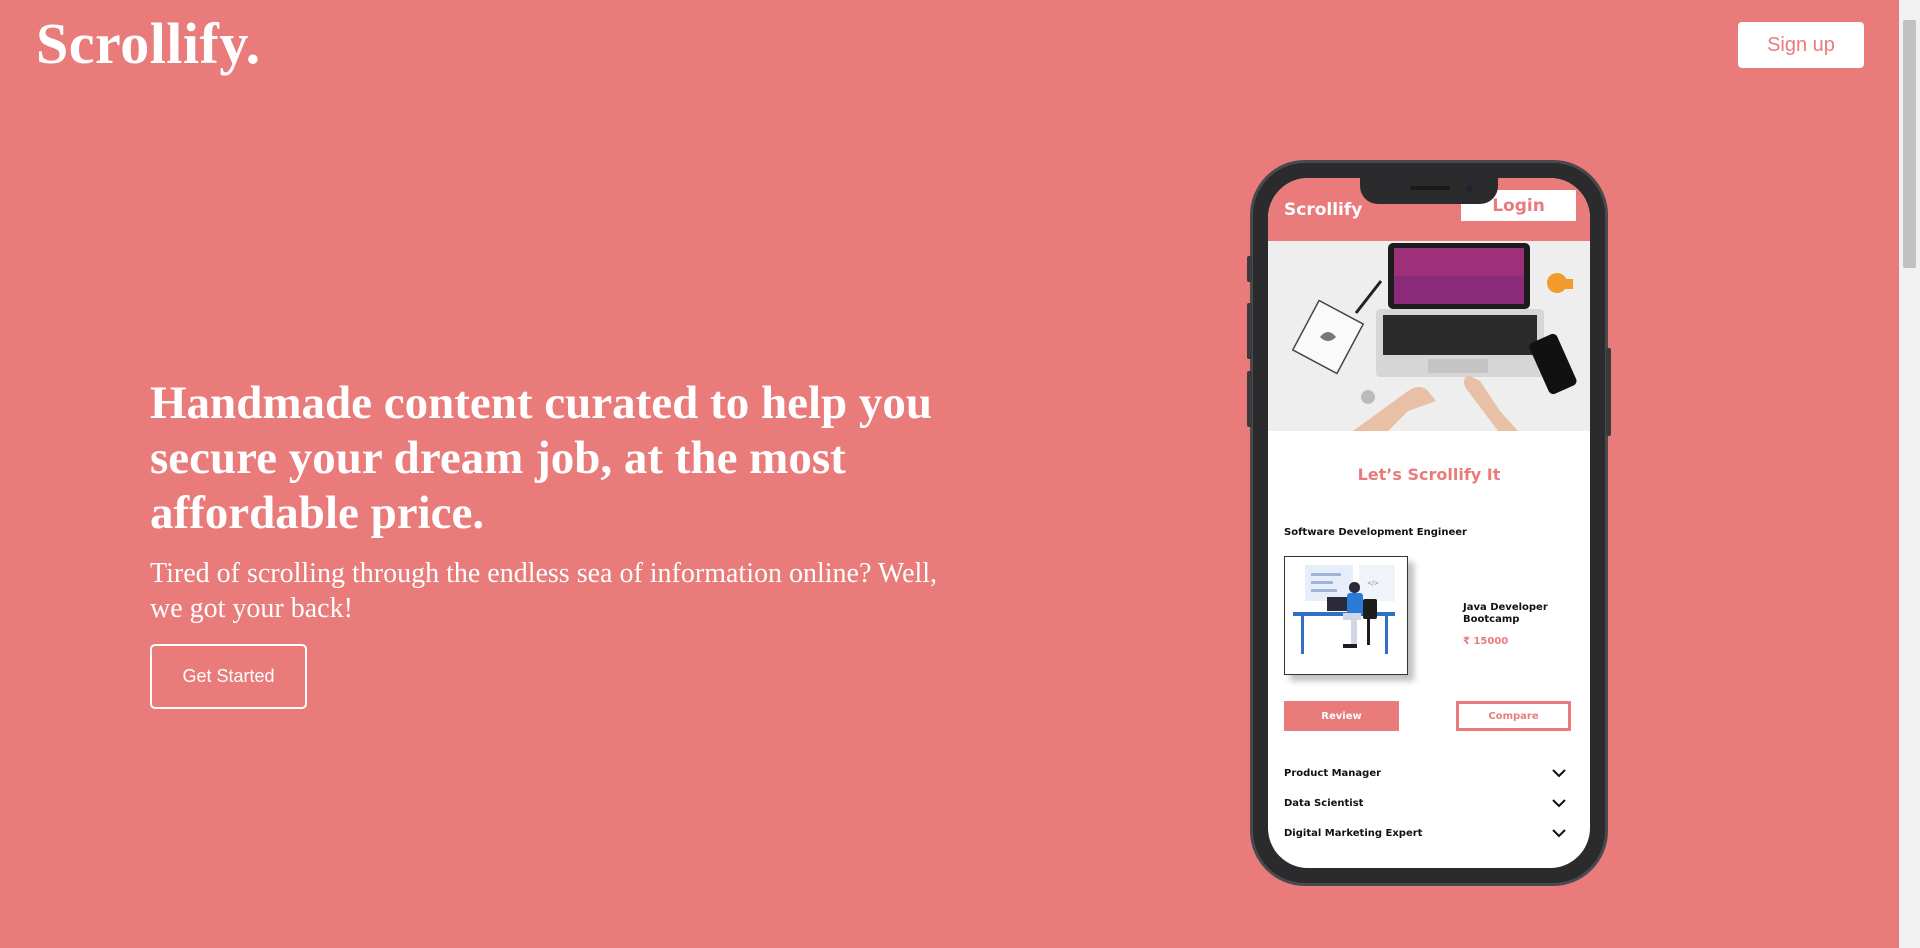 The height and width of the screenshot is (948, 1920). Describe the element at coordinates (1469, 188) in the screenshot. I see `camera-icon` at that location.